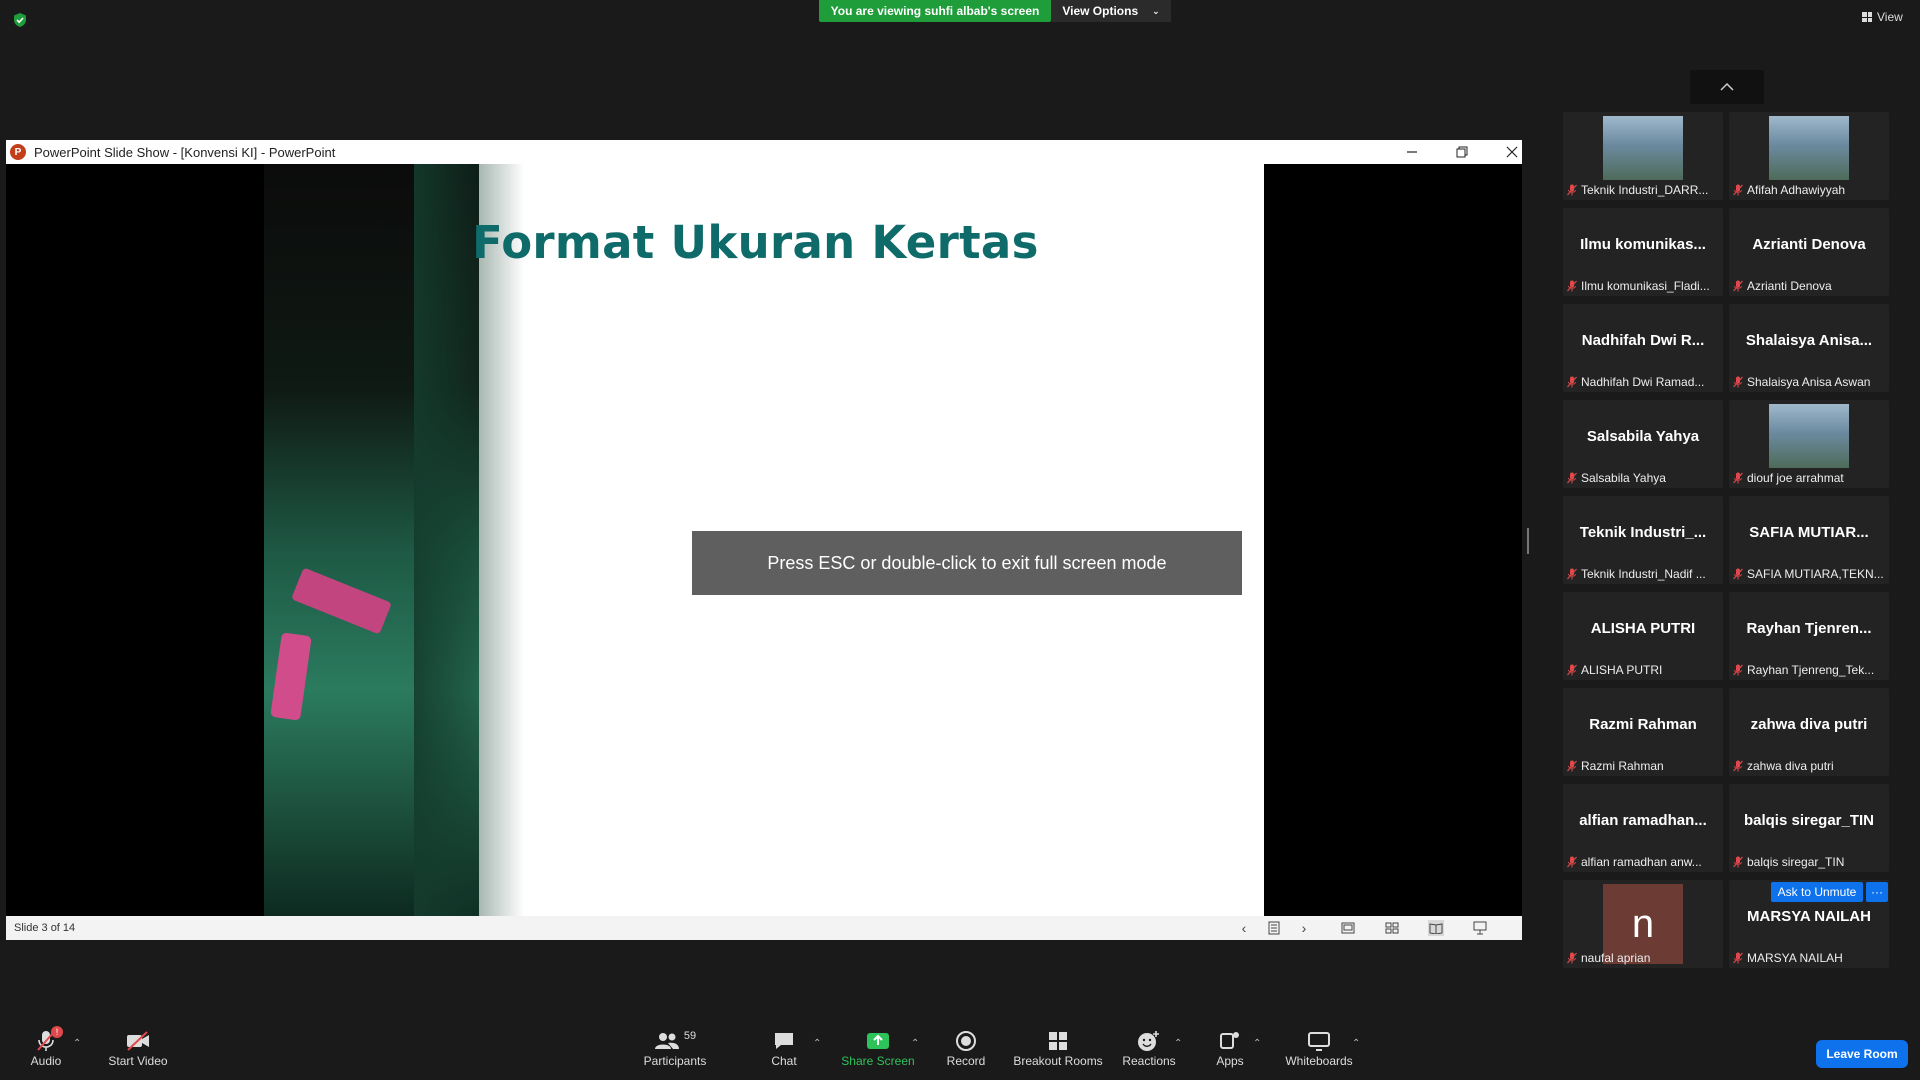 Image resolution: width=1920 pixels, height=1080 pixels. What do you see at coordinates (1809, 828) in the screenshot?
I see `participant-tile: balqis siregar_TIN balqis siregar_TIN` at bounding box center [1809, 828].